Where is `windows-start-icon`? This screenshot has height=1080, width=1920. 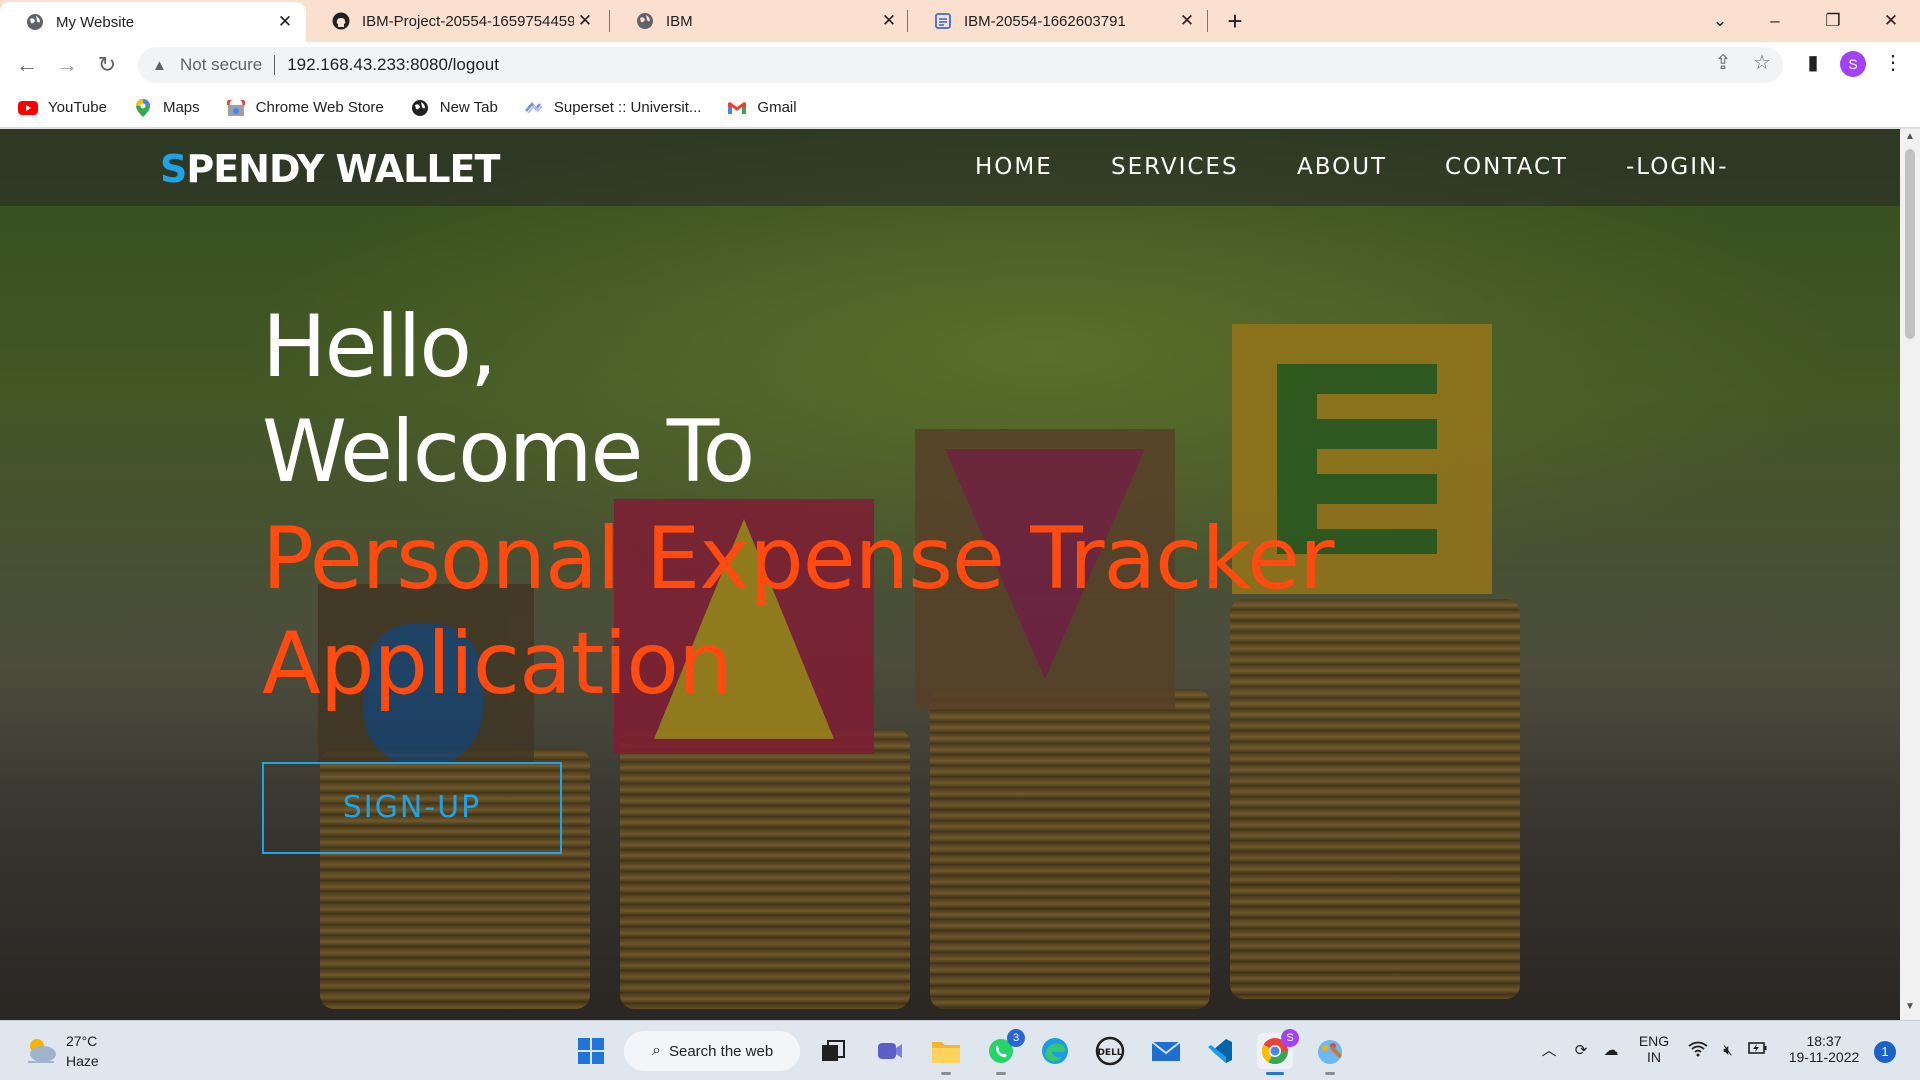 windows-start-icon is located at coordinates (591, 1051).